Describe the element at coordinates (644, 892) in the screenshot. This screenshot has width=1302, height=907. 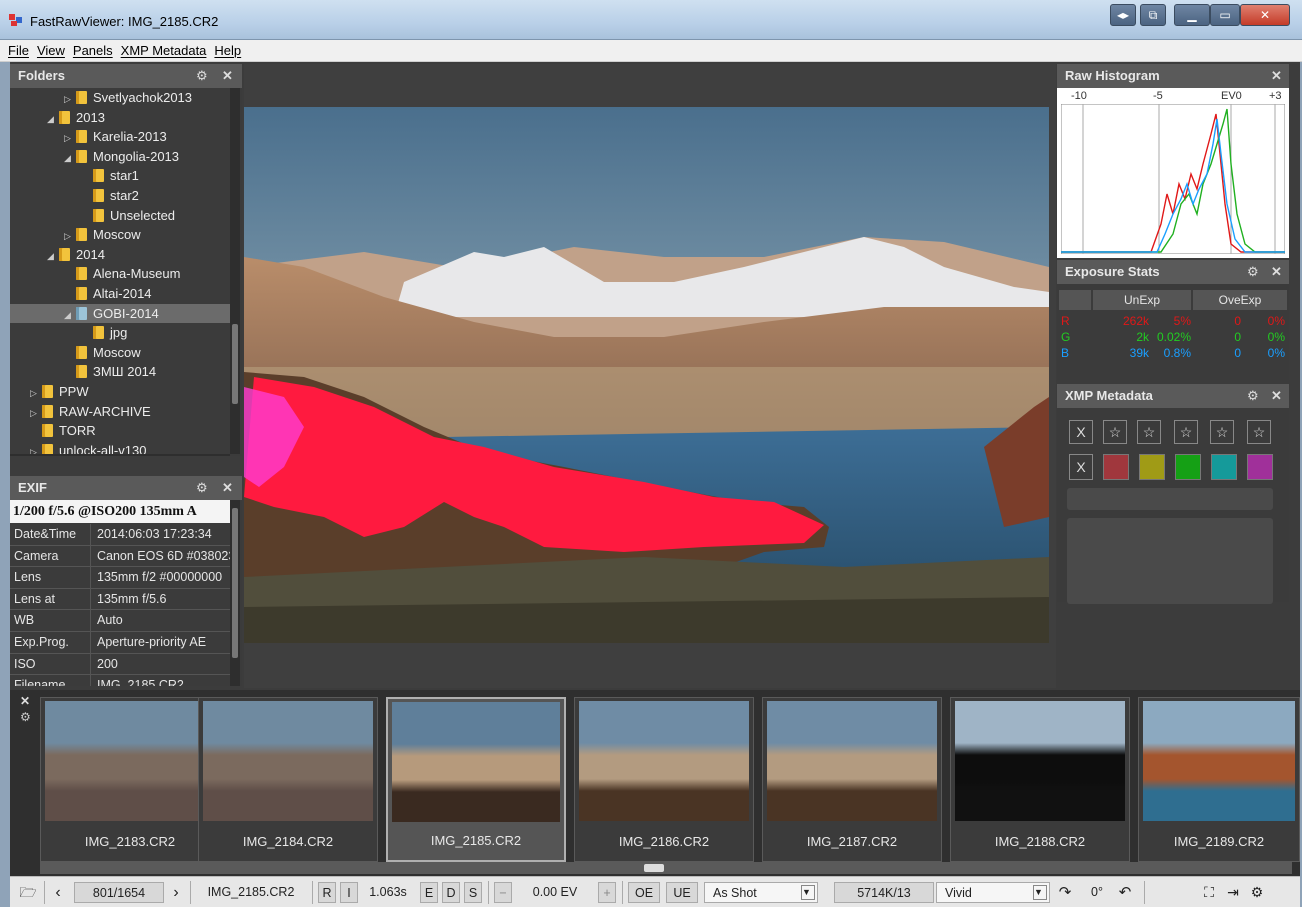
I see `overexposure-button: OE` at that location.